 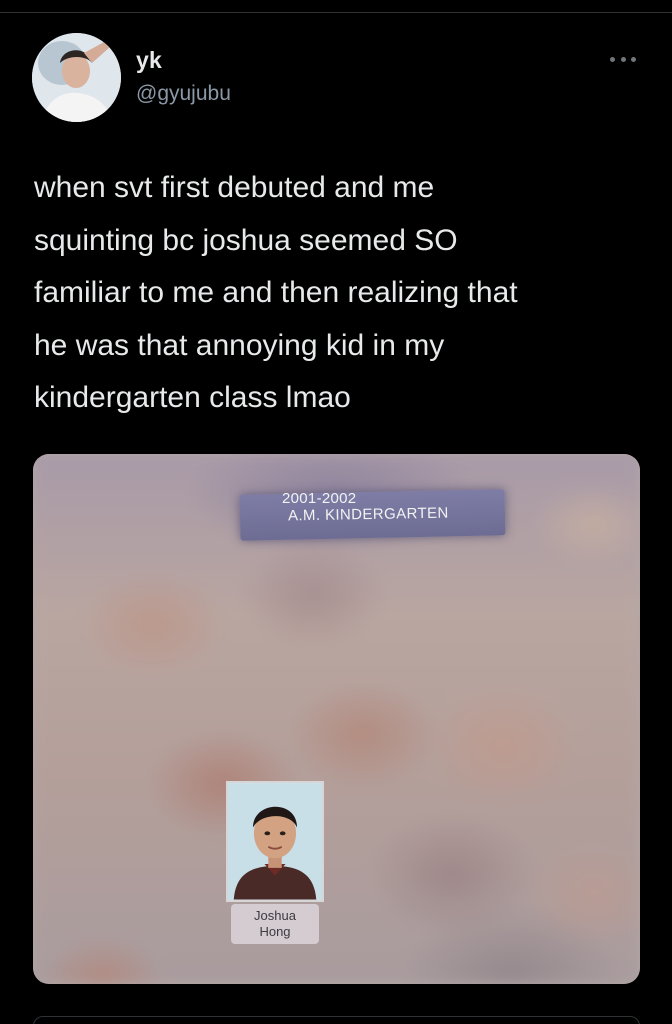 I want to click on student-portrait, so click(x=275, y=841).